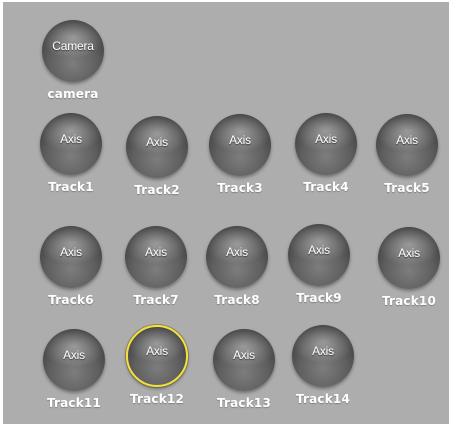 The height and width of the screenshot is (424, 452). I want to click on node-track7: Axis Track7, so click(156, 274).